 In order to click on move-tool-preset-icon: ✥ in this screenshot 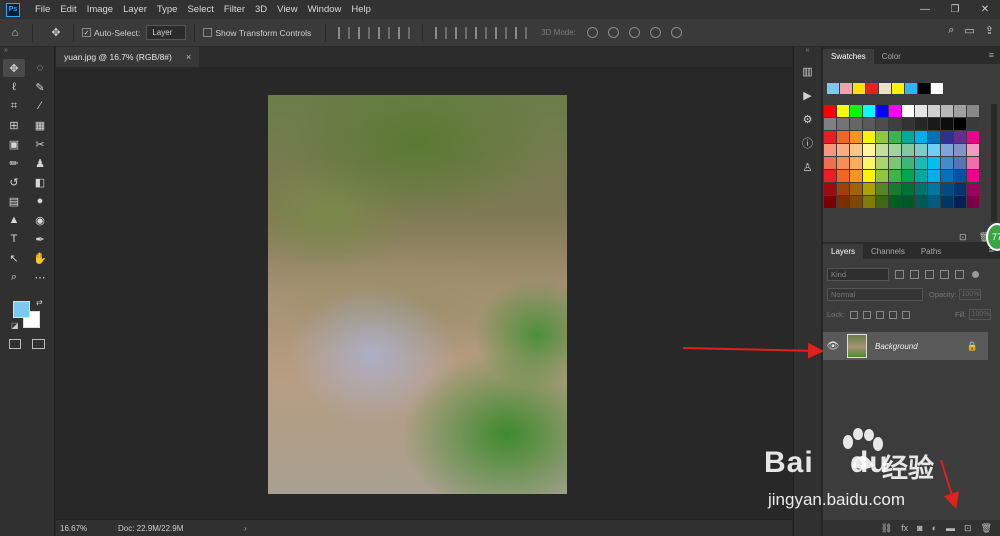, I will do `click(56, 33)`.